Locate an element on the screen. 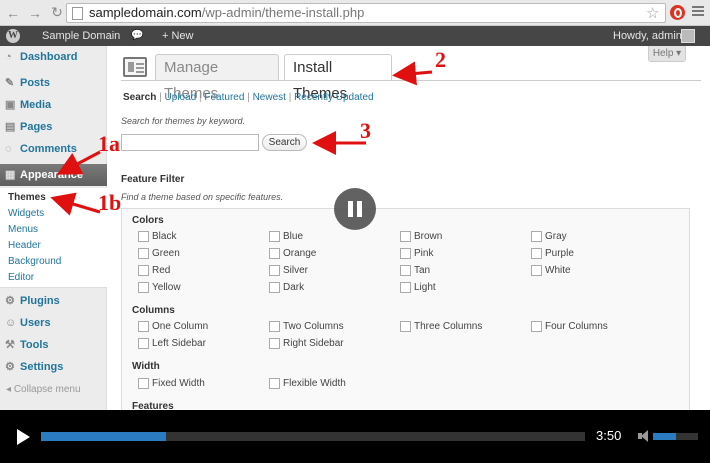 Image resolution: width=710 pixels, height=463 pixels. video-player-controls: 3:50 is located at coordinates (355, 436).